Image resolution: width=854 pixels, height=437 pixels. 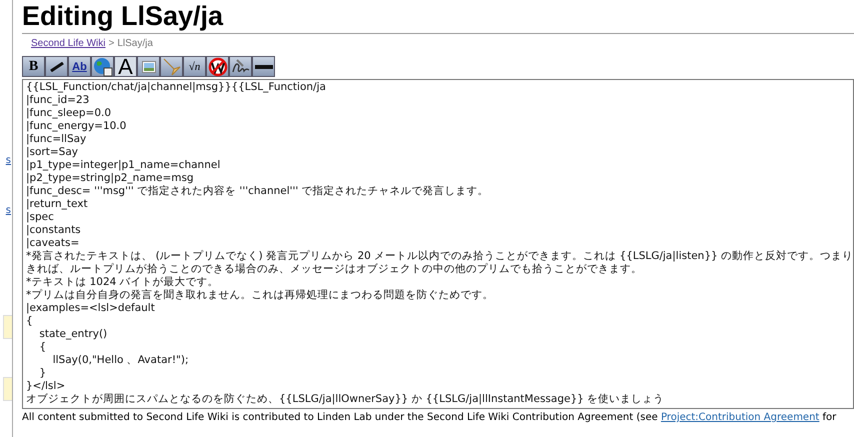 What do you see at coordinates (68, 45) in the screenshot?
I see `breadcrumb-link: Second Life Wiki` at bounding box center [68, 45].